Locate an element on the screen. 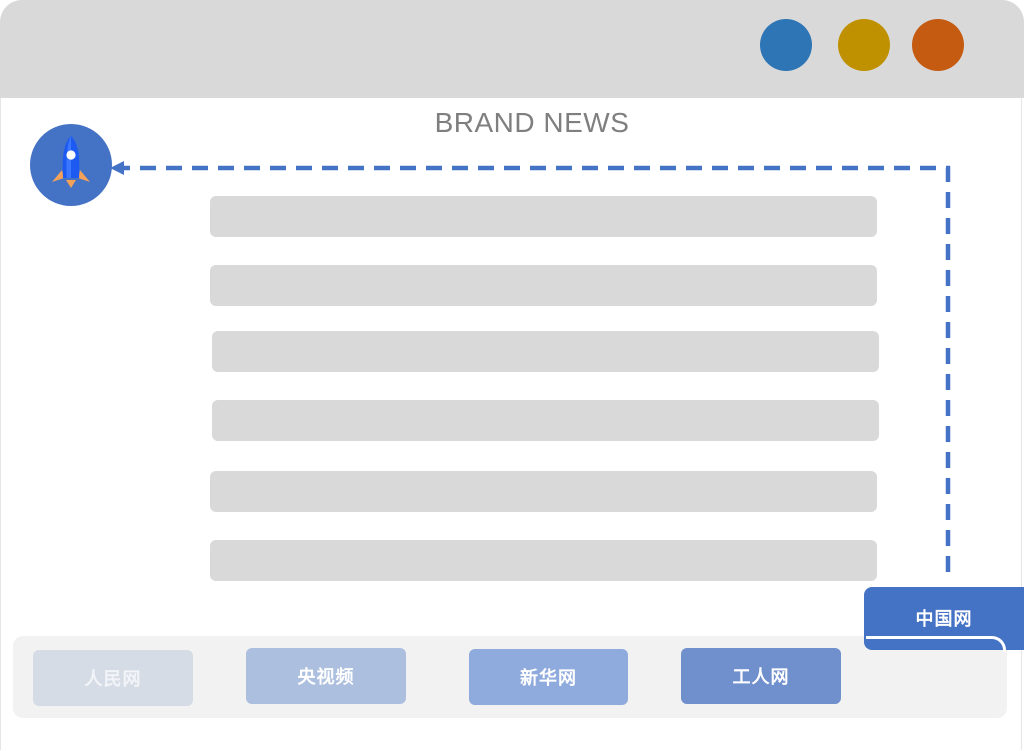  source-tab-xinhuawang: 新华网 is located at coordinates (548, 677).